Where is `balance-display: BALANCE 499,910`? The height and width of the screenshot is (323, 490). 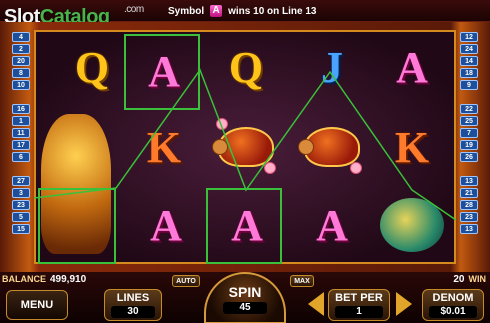 balance-display: BALANCE 499,910 is located at coordinates (44, 279).